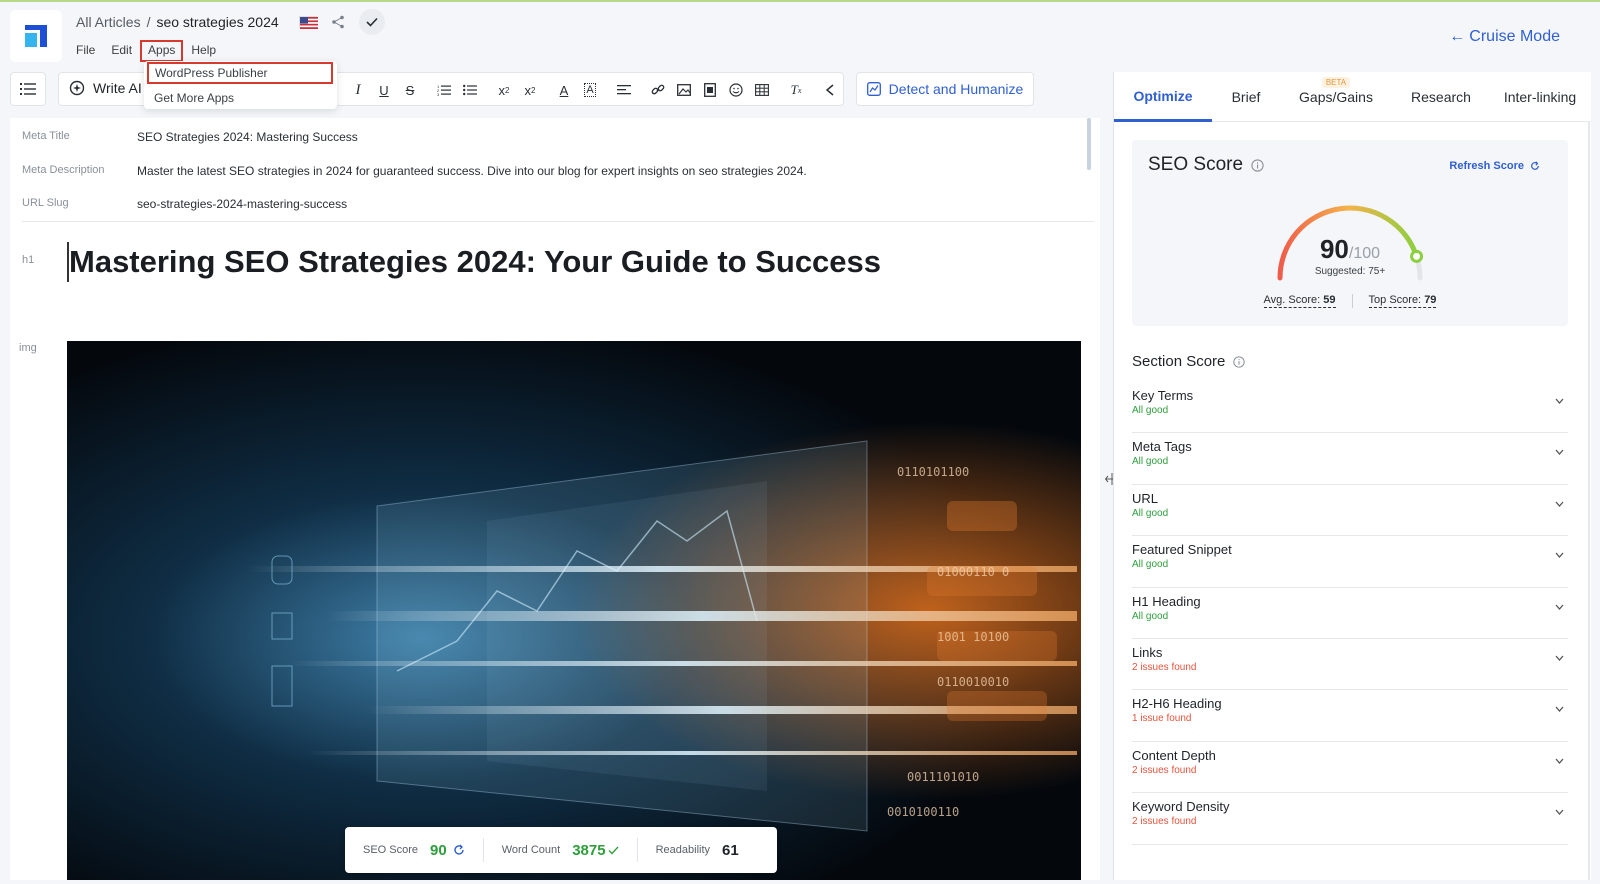  What do you see at coordinates (1162, 719) in the screenshot?
I see `section-status: 1 issue found` at bounding box center [1162, 719].